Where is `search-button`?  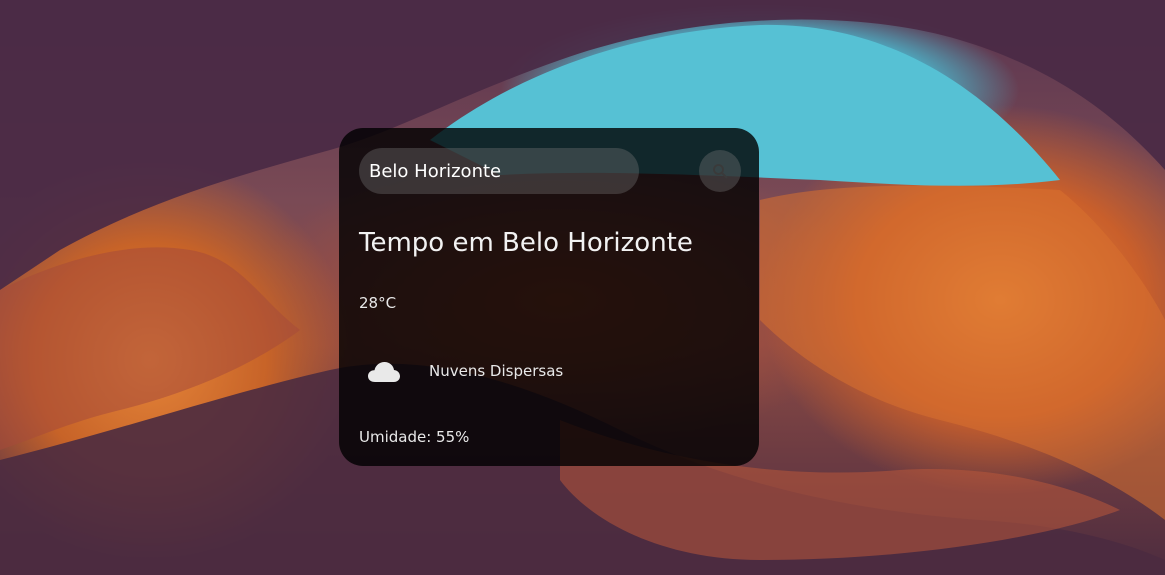
search-button is located at coordinates (720, 171).